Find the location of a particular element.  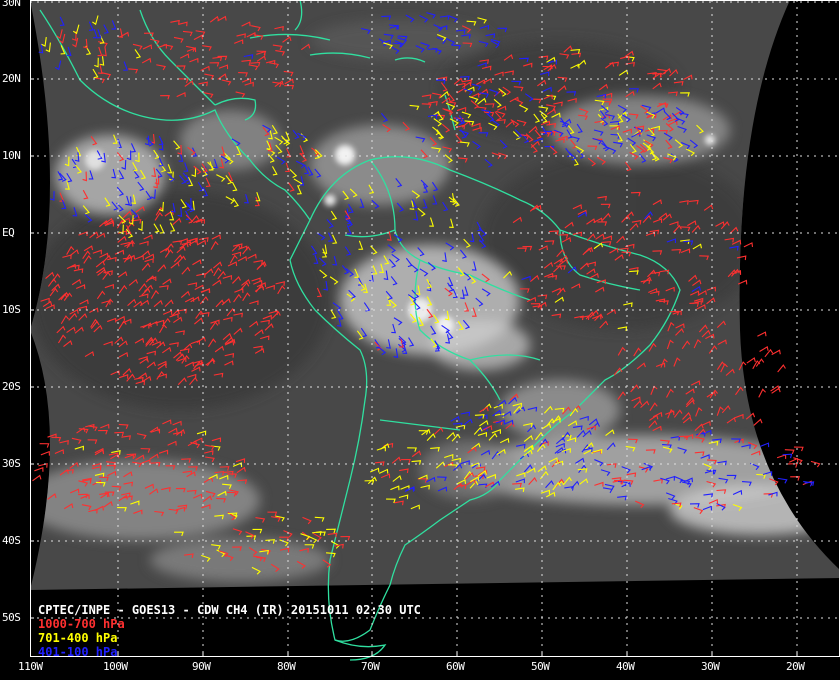

lon-label-50w: 50W is located at coordinates (540, 666).